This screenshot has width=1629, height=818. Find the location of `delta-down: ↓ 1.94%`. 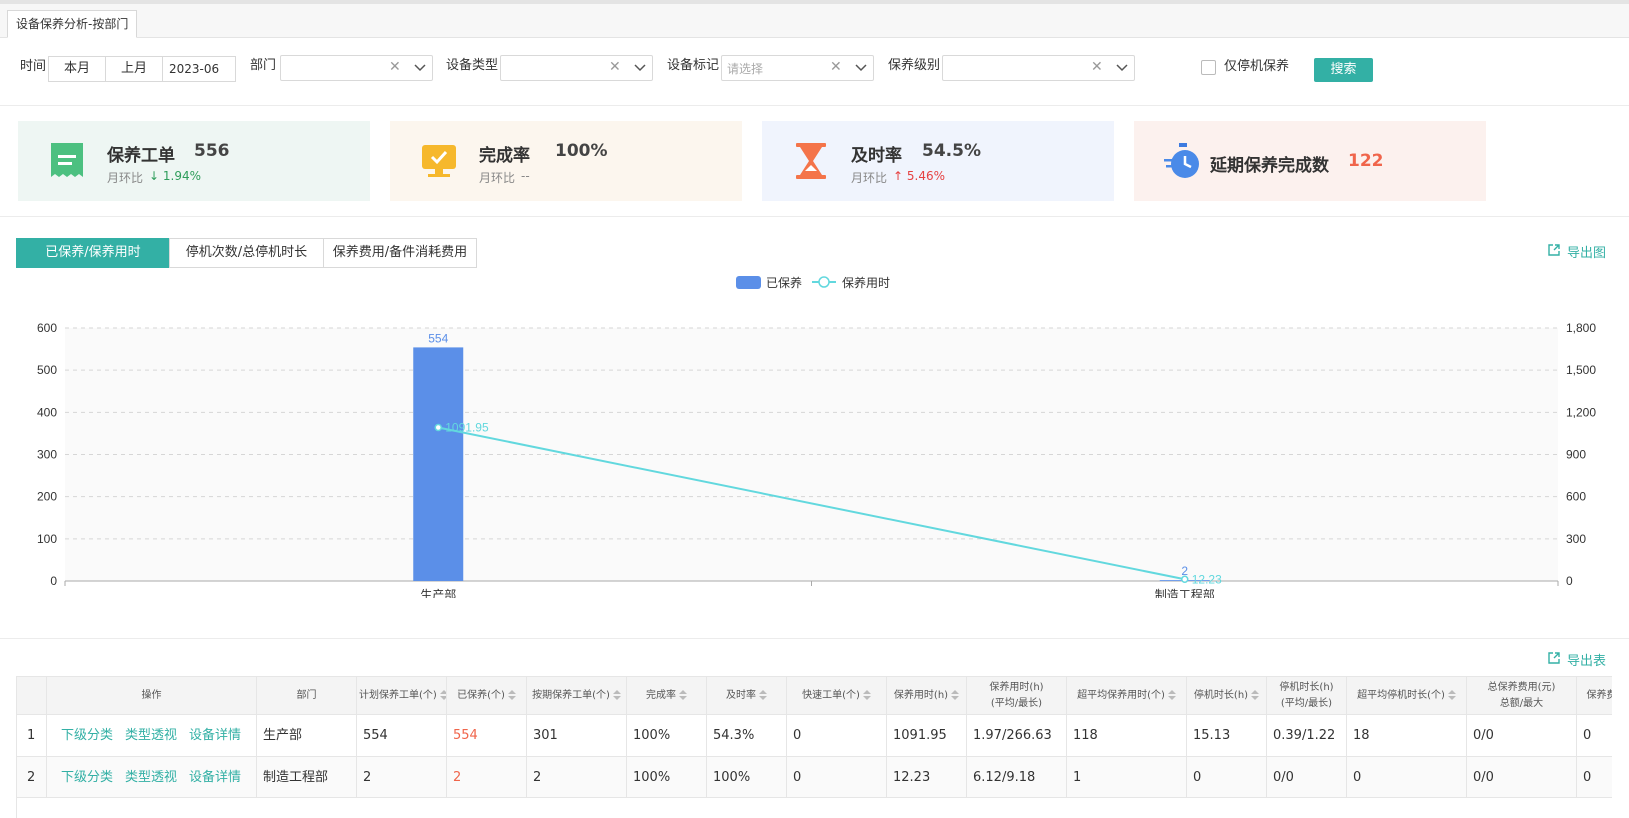

delta-down: ↓ 1.94% is located at coordinates (175, 176).